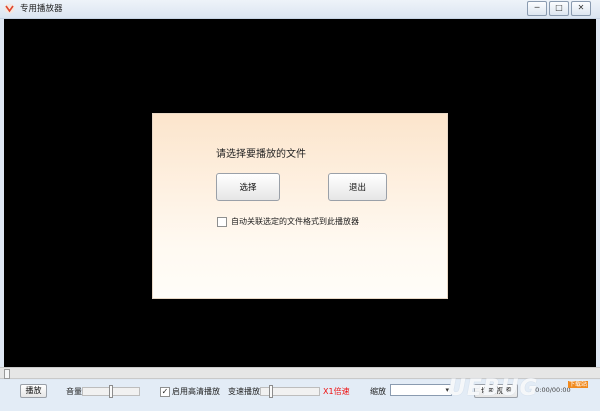 This screenshot has width=600, height=411. What do you see at coordinates (165, 392) in the screenshot?
I see `hd-playback-checkbox: ✓` at bounding box center [165, 392].